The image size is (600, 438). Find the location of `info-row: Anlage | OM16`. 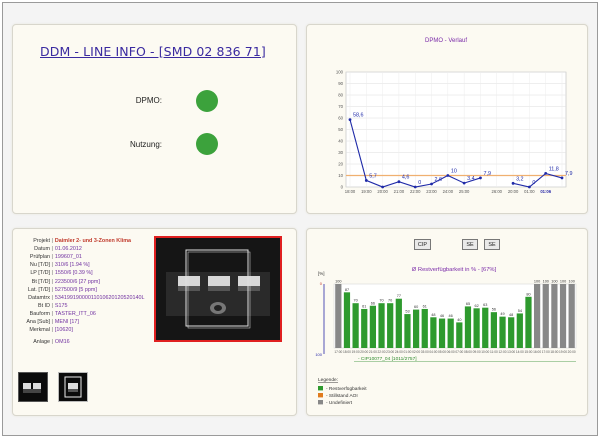

info-row: Anlage | OM16 is located at coordinates (41, 342).